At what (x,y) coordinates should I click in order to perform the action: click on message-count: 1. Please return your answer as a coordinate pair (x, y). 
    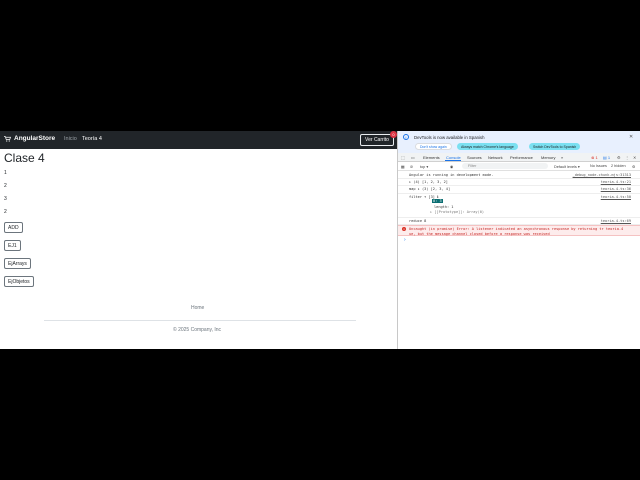
    Looking at the image, I should click on (609, 157).